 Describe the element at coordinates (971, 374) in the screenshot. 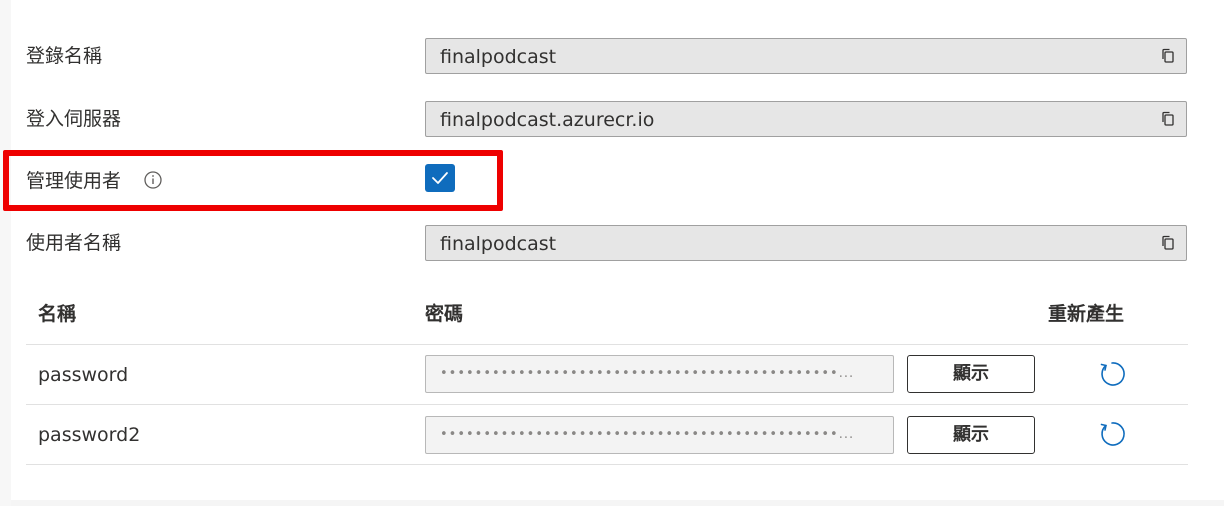

I see `show-password-button: 顯示` at that location.